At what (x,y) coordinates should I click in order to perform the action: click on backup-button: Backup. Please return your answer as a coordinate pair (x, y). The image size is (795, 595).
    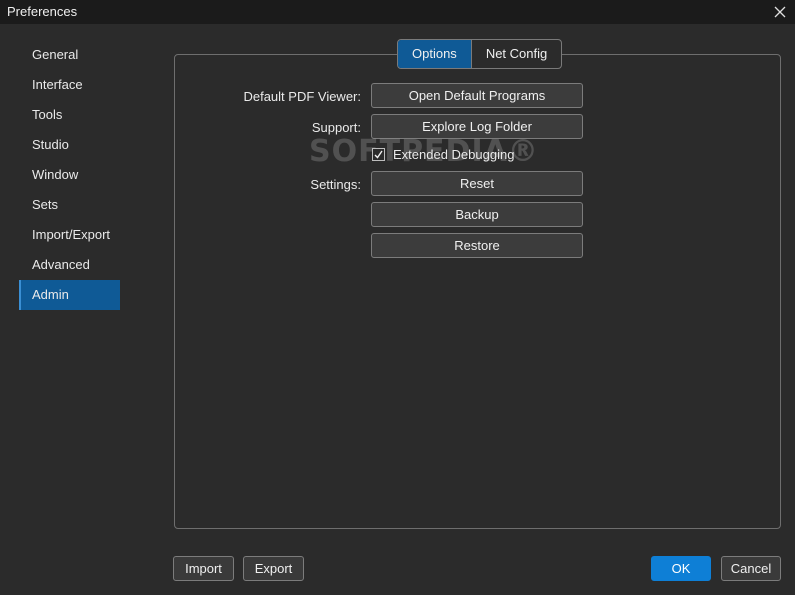
    Looking at the image, I should click on (477, 214).